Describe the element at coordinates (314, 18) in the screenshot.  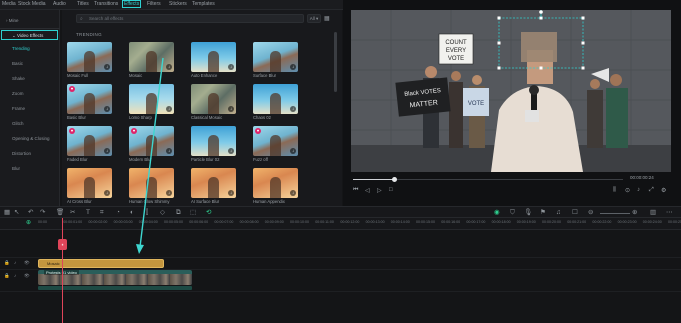
I see `filter-dropdown: All ▾` at that location.